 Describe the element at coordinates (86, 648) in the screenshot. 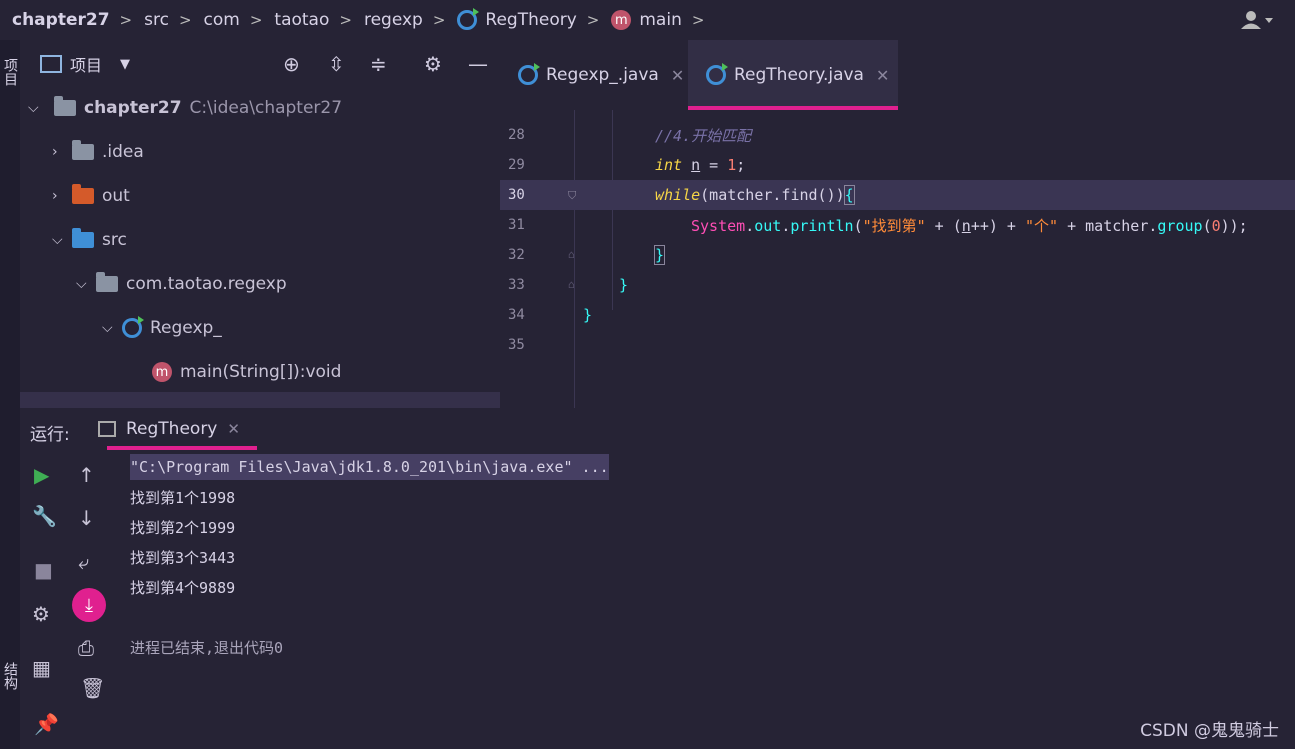

I see `print-icon: ⎙` at that location.